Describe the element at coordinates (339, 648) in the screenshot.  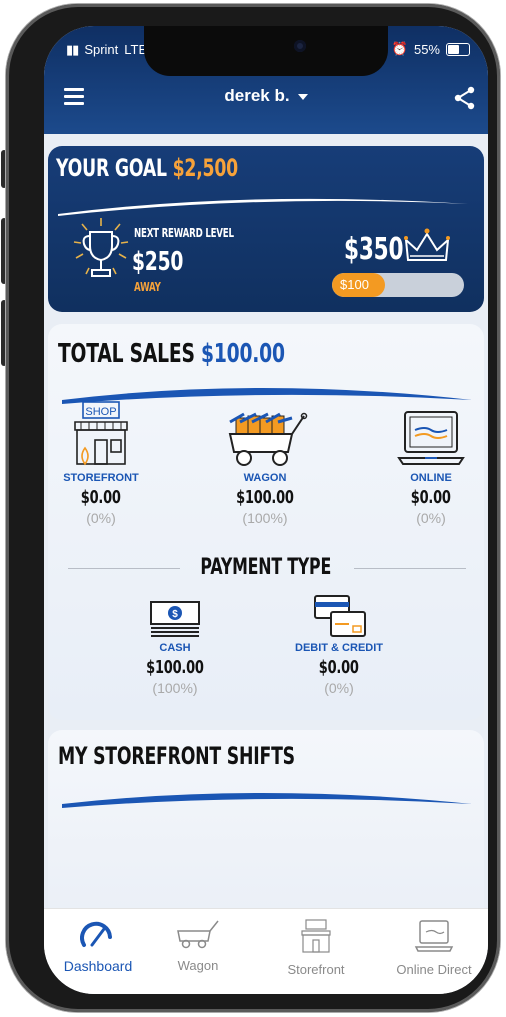
I see `payment-label: DEBIT & CREDIT` at that location.